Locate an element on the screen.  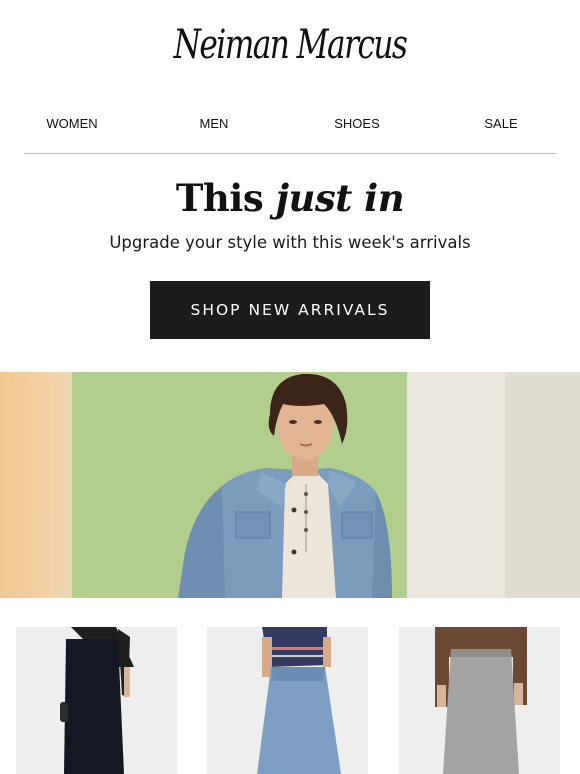
main-nav: WOMEN MEN SHOES SALE is located at coordinates (290, 125).